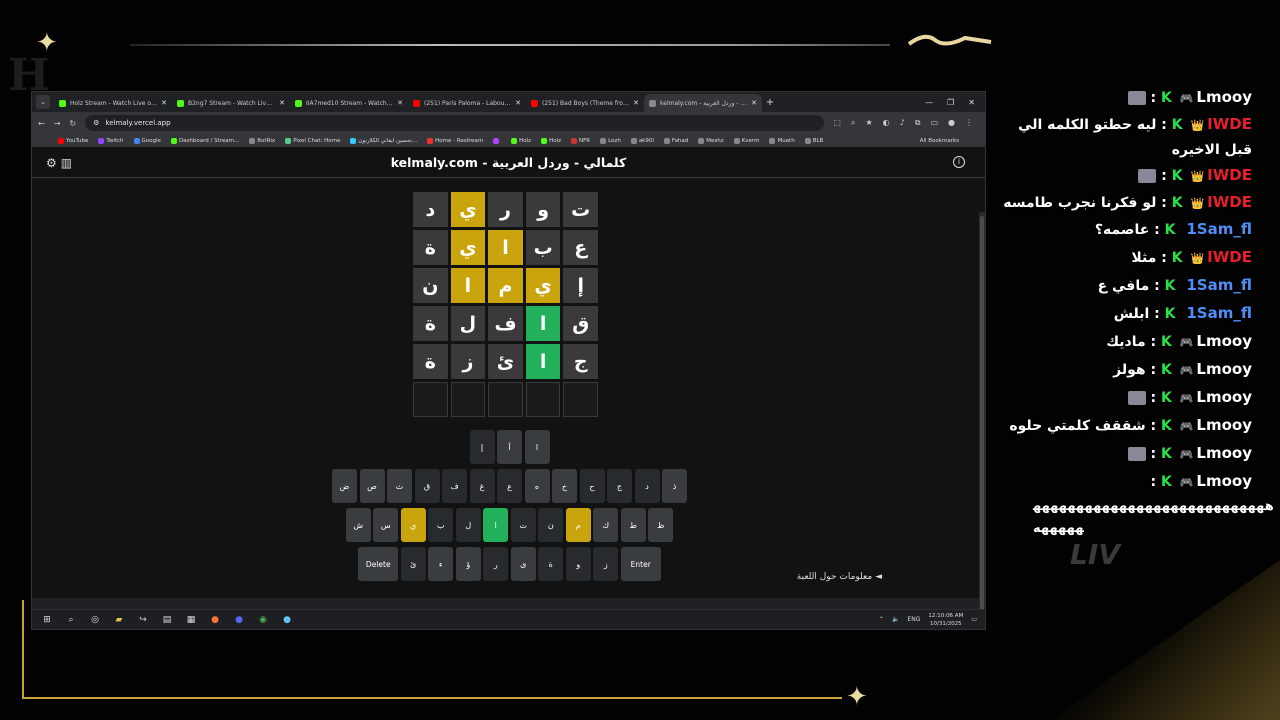 This screenshot has width=1280, height=720. What do you see at coordinates (467, 103) in the screenshot?
I see `browser-tab: (251) Paris Paloma - Labour - YouTube ✕` at bounding box center [467, 103].